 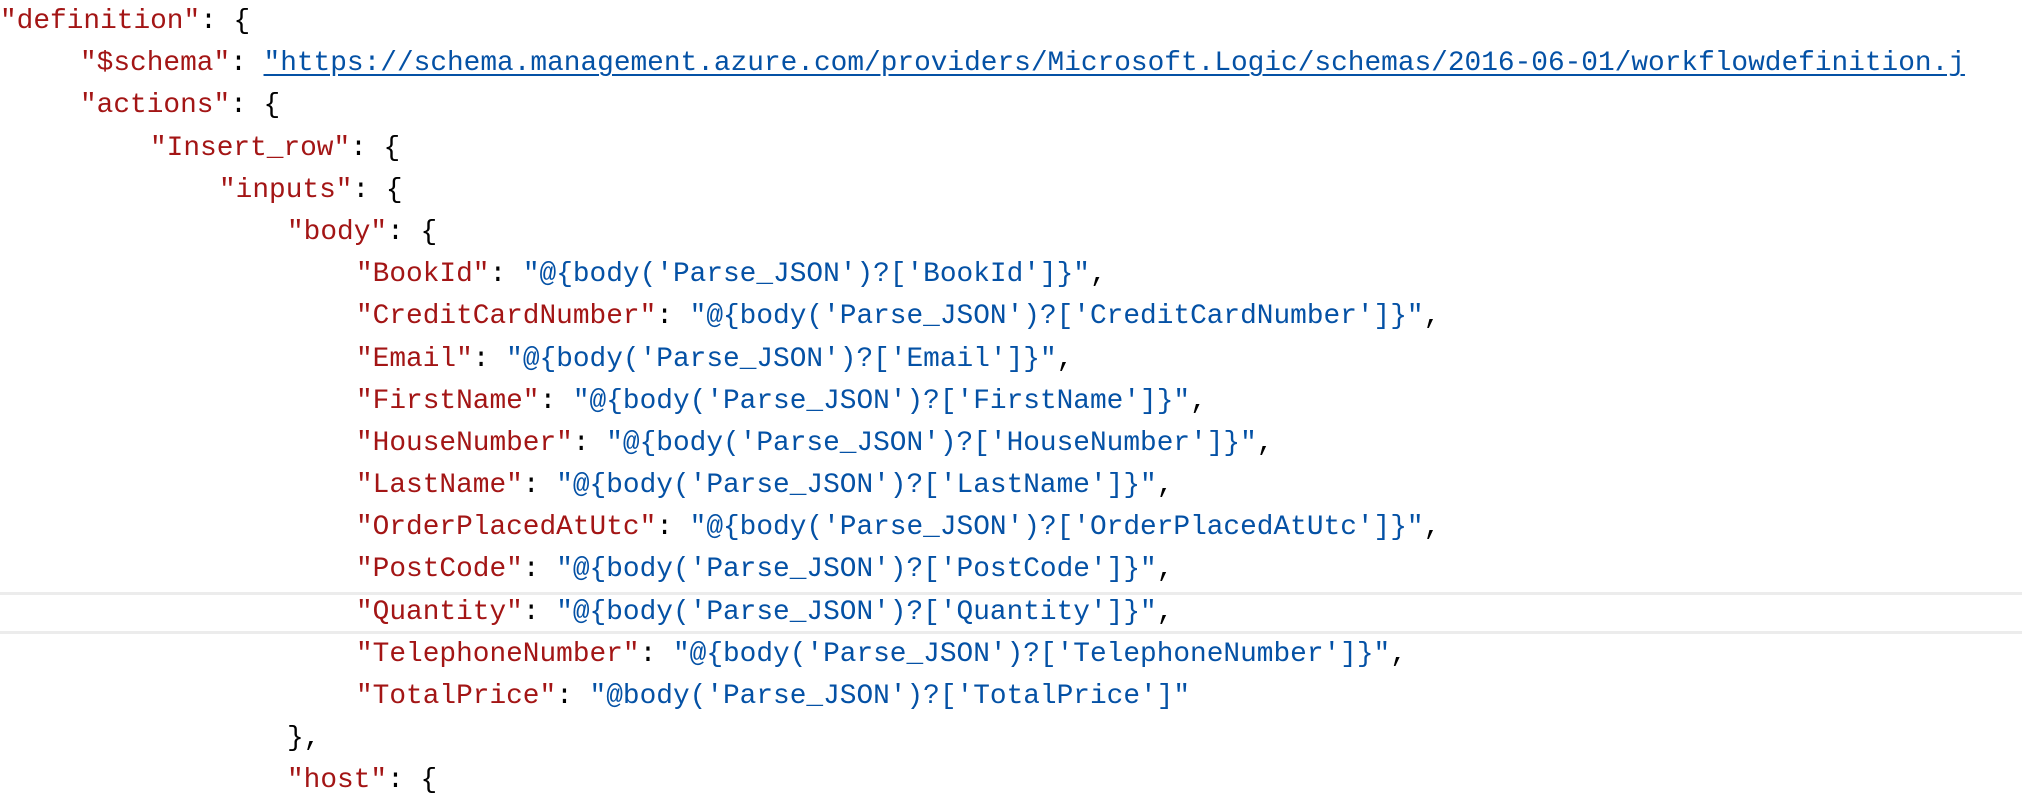 What do you see at coordinates (1011, 739) in the screenshot?
I see `code-line: },` at bounding box center [1011, 739].